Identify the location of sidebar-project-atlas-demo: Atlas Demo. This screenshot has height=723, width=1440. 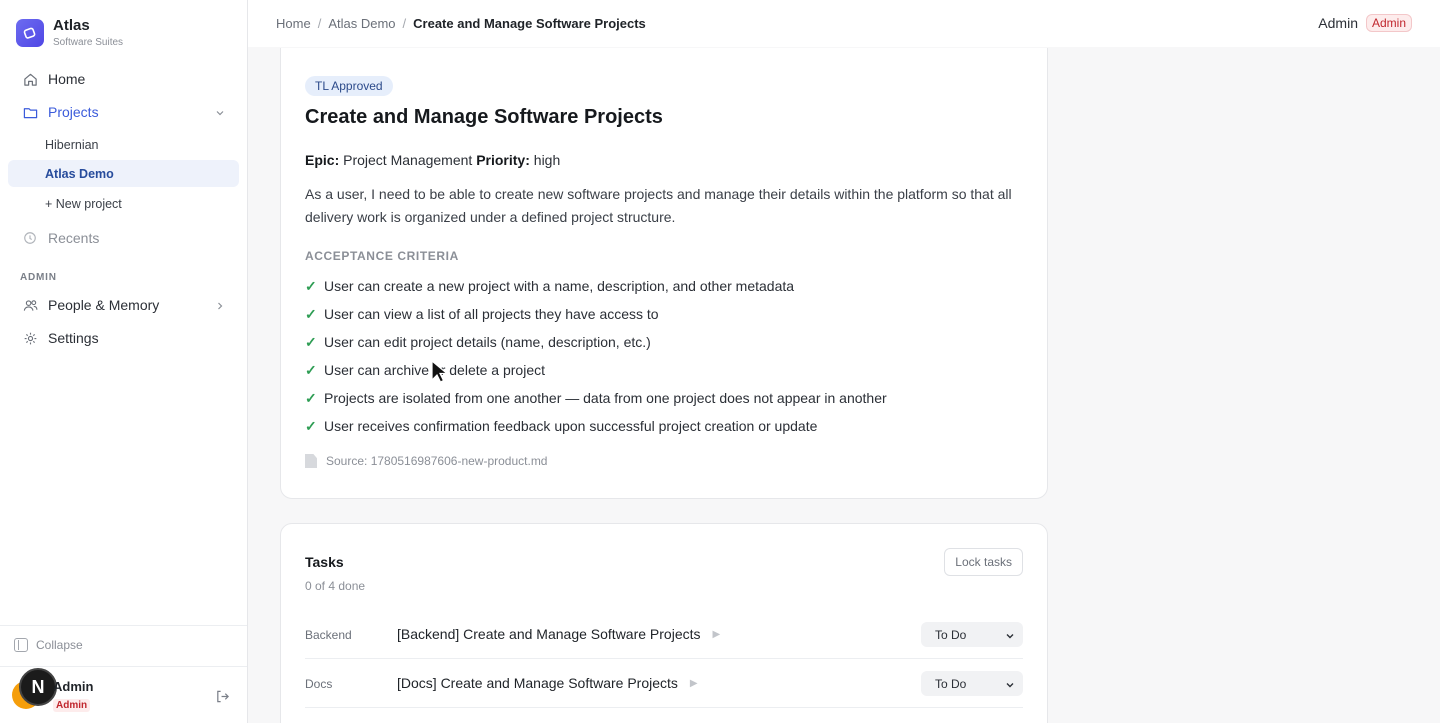
(123, 173).